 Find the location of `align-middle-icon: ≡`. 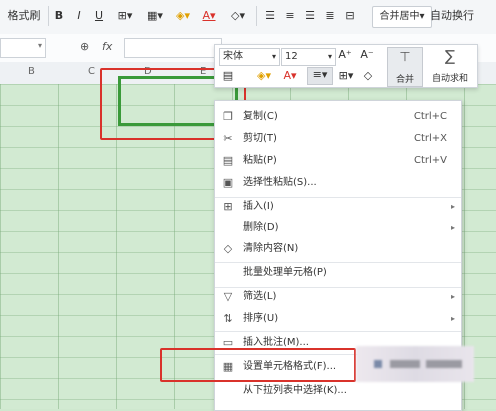

align-middle-icon: ≡ is located at coordinates (290, 16).